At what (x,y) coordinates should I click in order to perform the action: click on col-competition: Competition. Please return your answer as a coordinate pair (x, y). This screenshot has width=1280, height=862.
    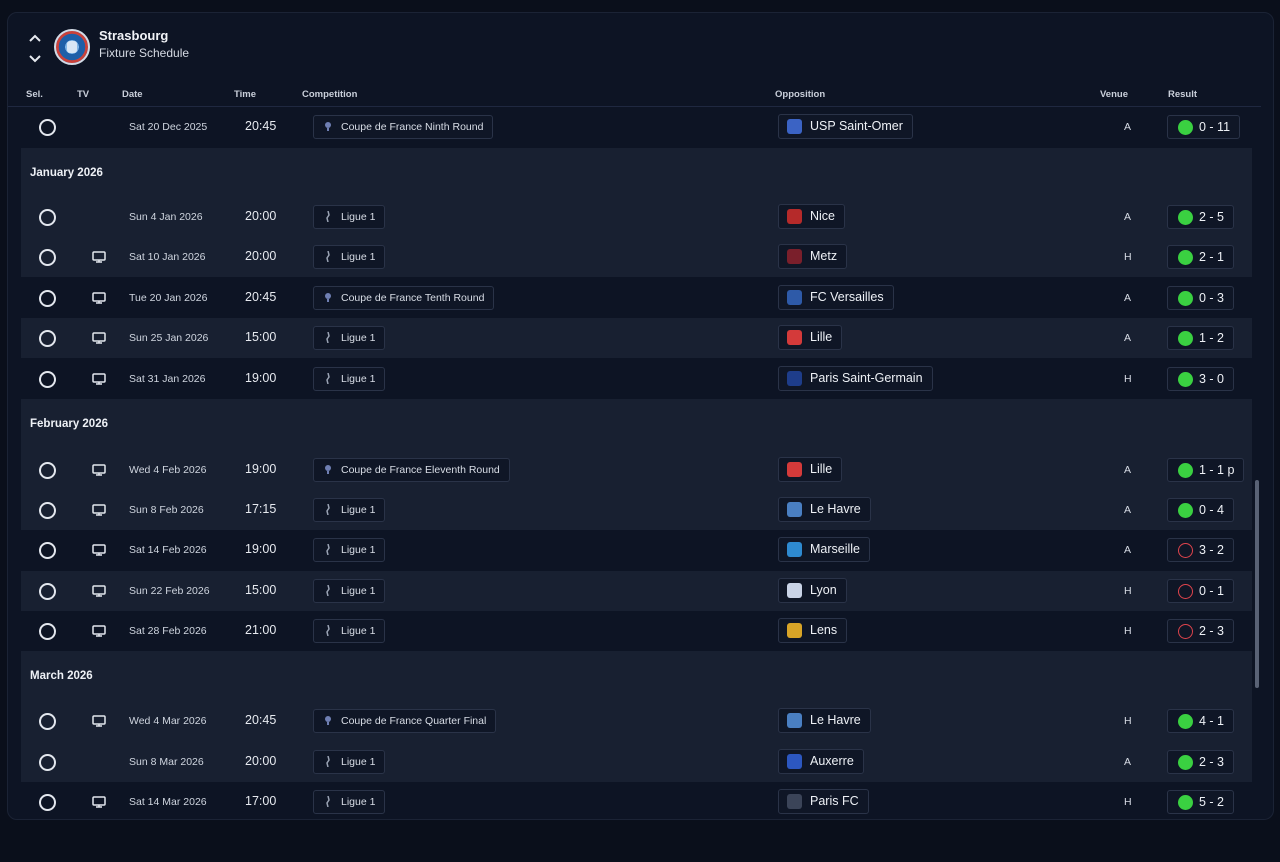
    Looking at the image, I should click on (329, 94).